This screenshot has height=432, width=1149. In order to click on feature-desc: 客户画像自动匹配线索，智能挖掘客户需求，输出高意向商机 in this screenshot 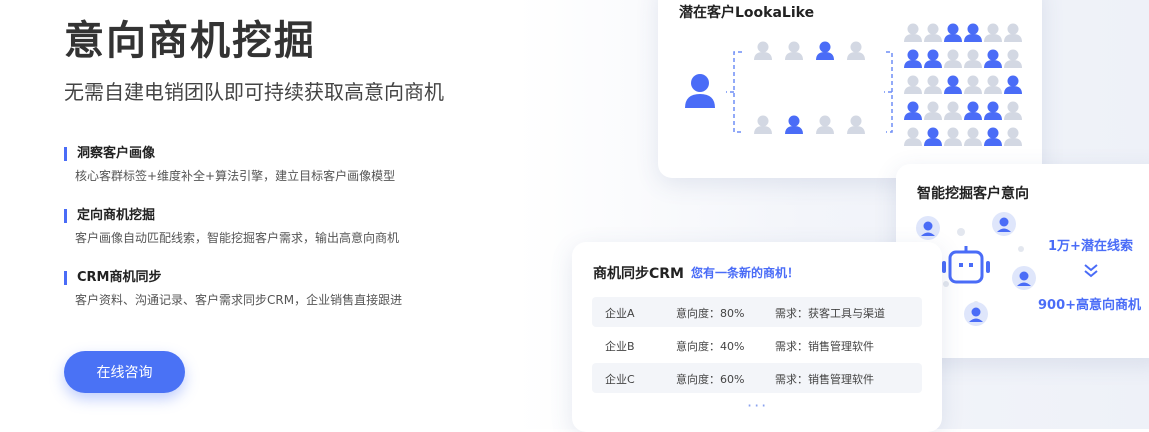, I will do `click(237, 238)`.